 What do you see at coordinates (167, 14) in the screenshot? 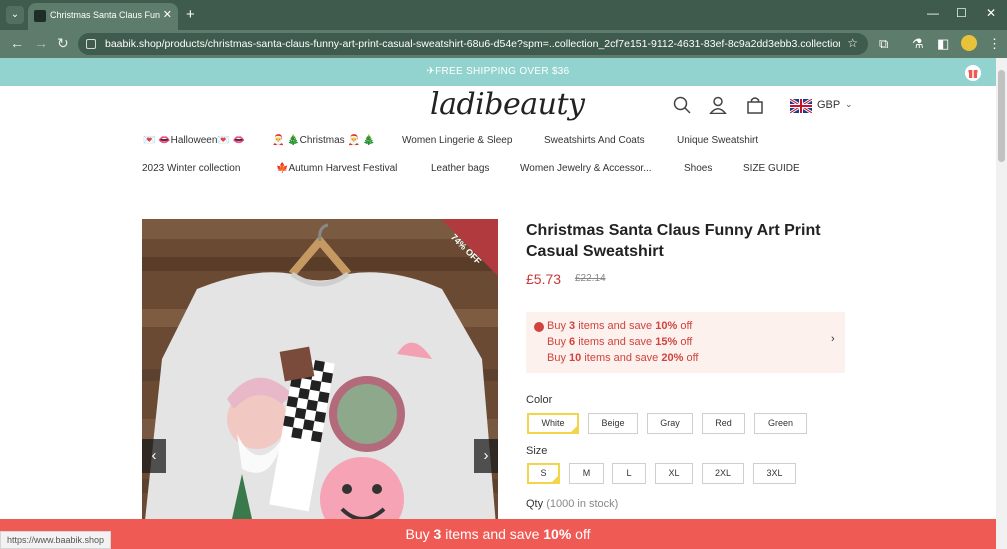
I see `tab-close-icon: ✕` at bounding box center [167, 14].